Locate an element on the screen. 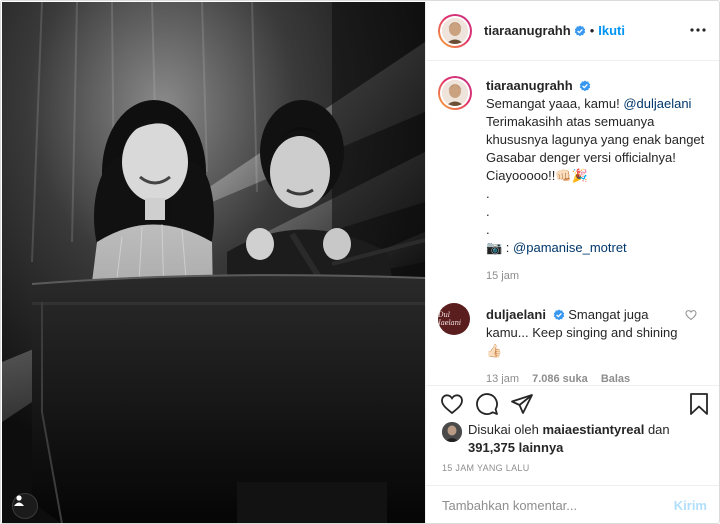 The height and width of the screenshot is (524, 720). follow-button: Ikuti is located at coordinates (611, 30).